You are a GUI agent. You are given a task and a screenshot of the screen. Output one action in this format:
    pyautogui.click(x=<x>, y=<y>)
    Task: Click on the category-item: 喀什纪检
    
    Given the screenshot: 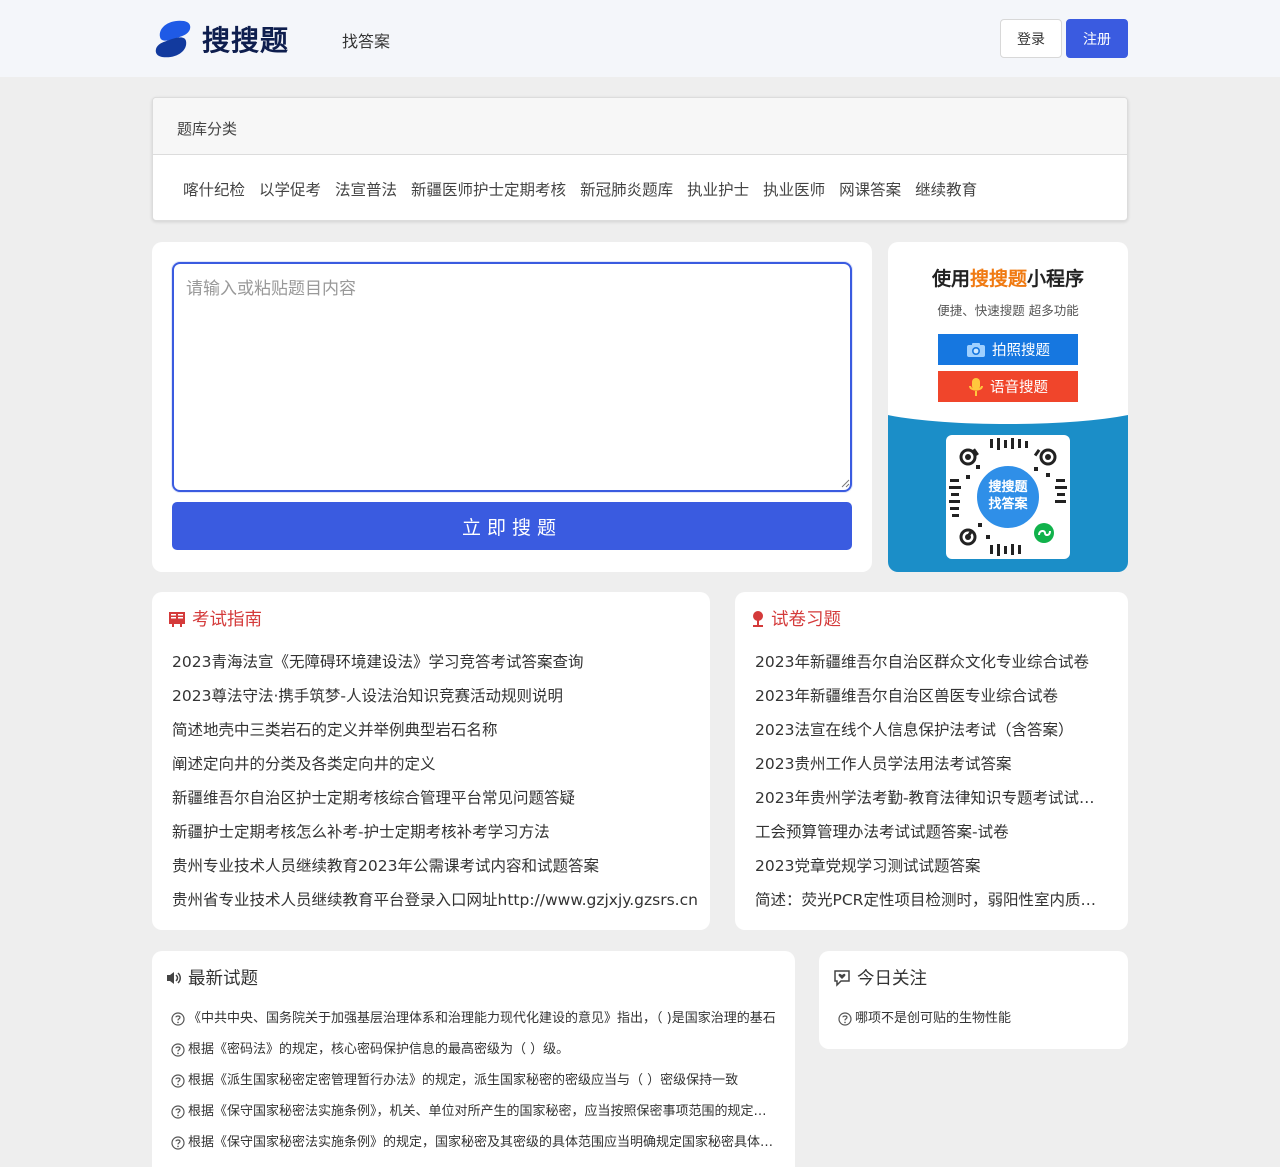 What is the action you would take?
    pyautogui.click(x=214, y=189)
    